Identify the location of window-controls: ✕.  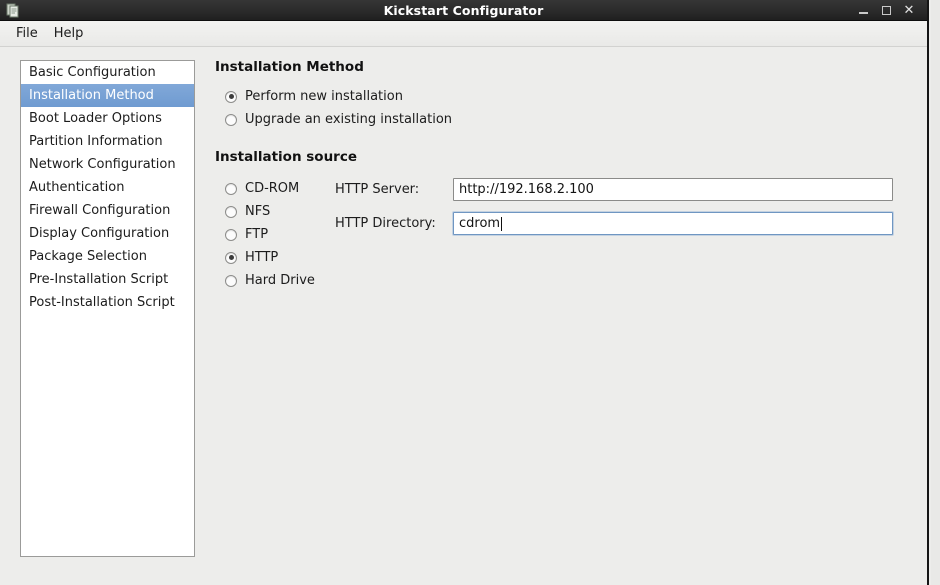
(892, 10).